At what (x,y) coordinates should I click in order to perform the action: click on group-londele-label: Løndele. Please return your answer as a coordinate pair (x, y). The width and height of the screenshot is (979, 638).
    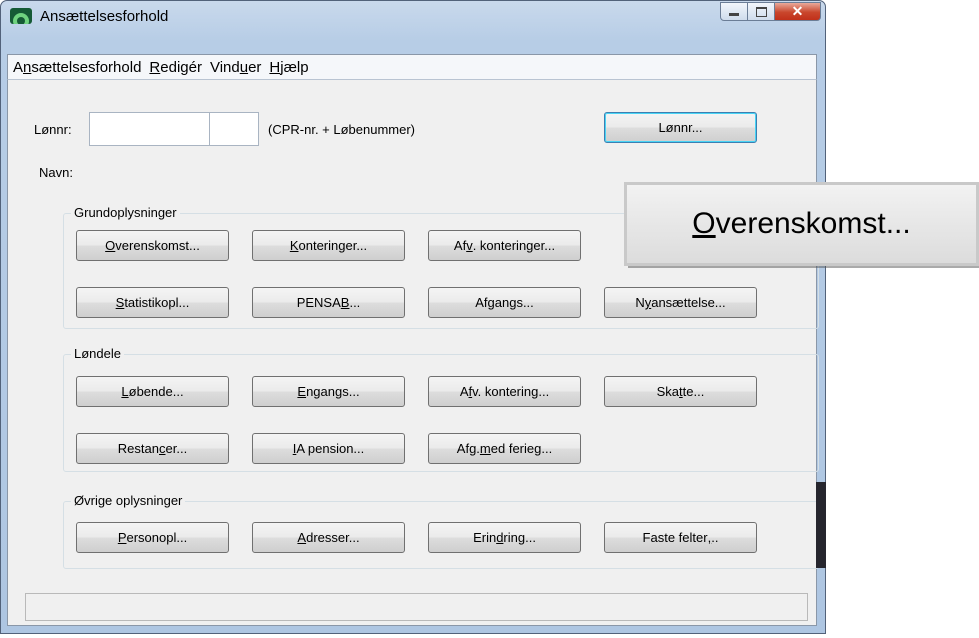
    Looking at the image, I should click on (97, 353).